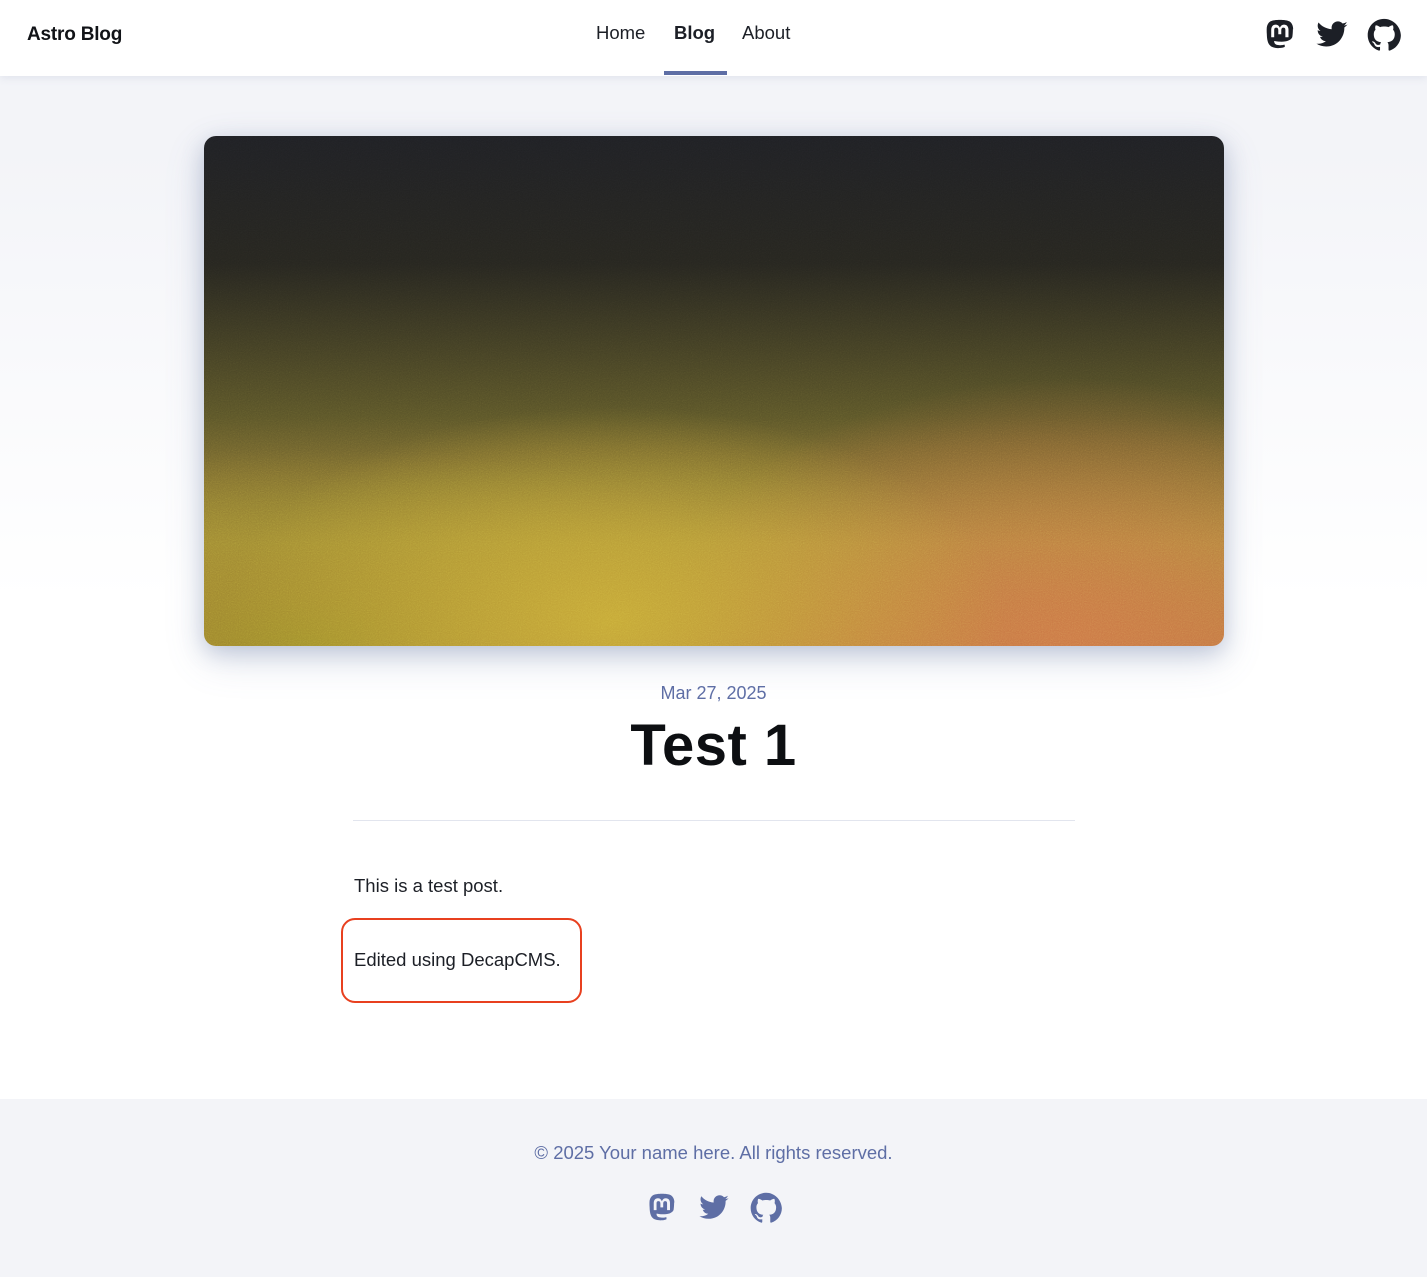  I want to click on nav-home-link: Home, so click(620, 33).